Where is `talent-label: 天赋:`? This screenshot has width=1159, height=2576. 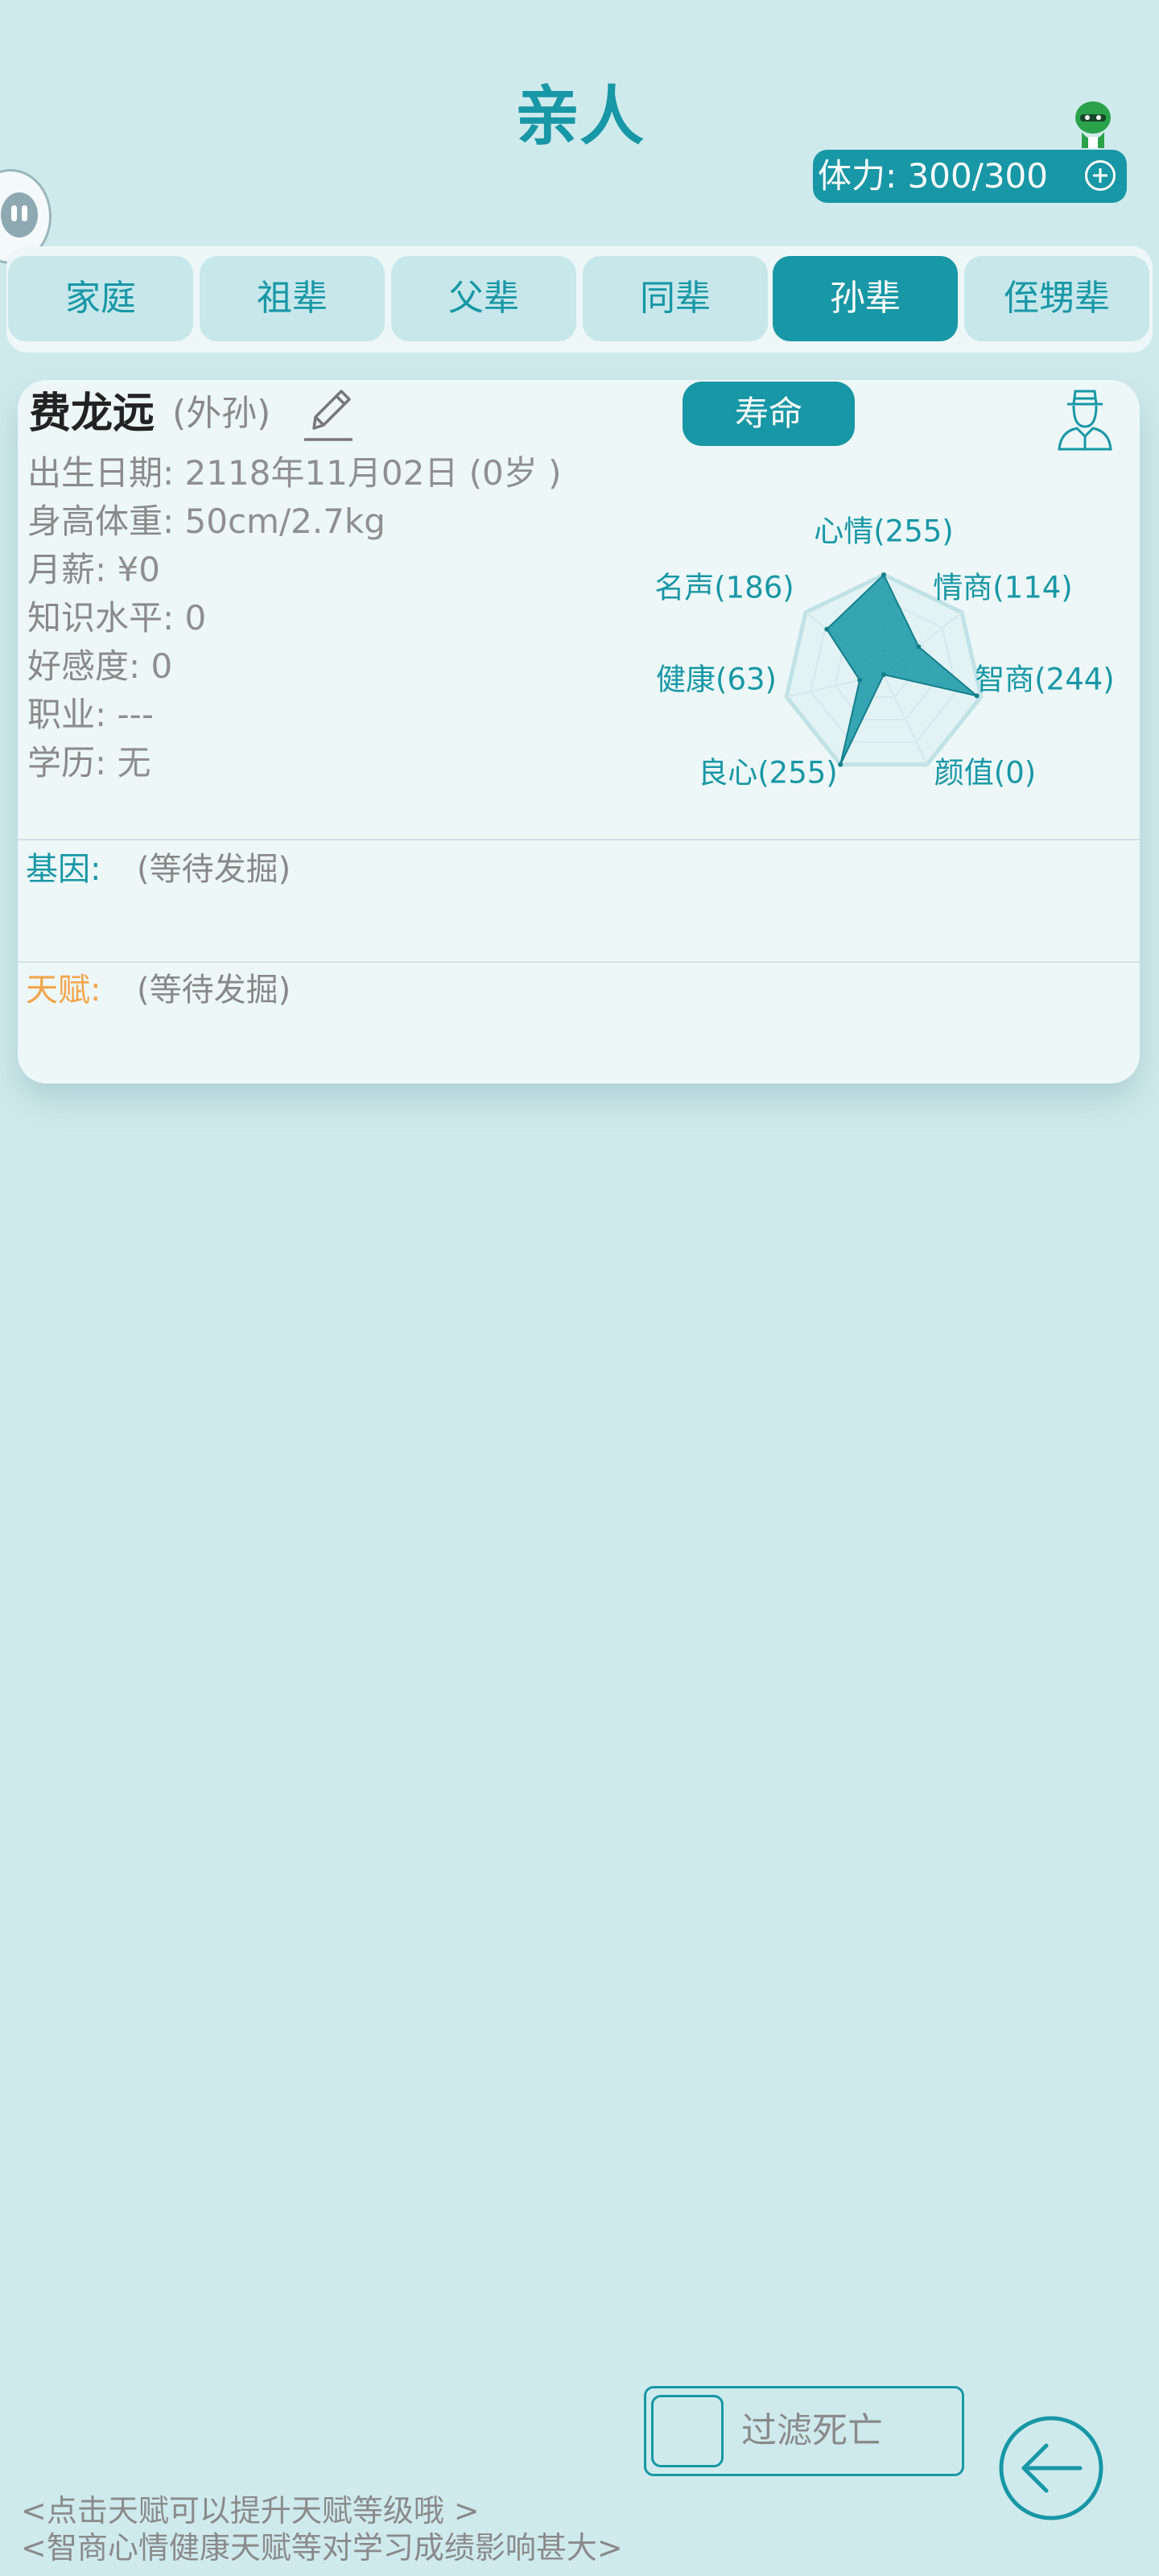 talent-label: 天赋: is located at coordinates (63, 990).